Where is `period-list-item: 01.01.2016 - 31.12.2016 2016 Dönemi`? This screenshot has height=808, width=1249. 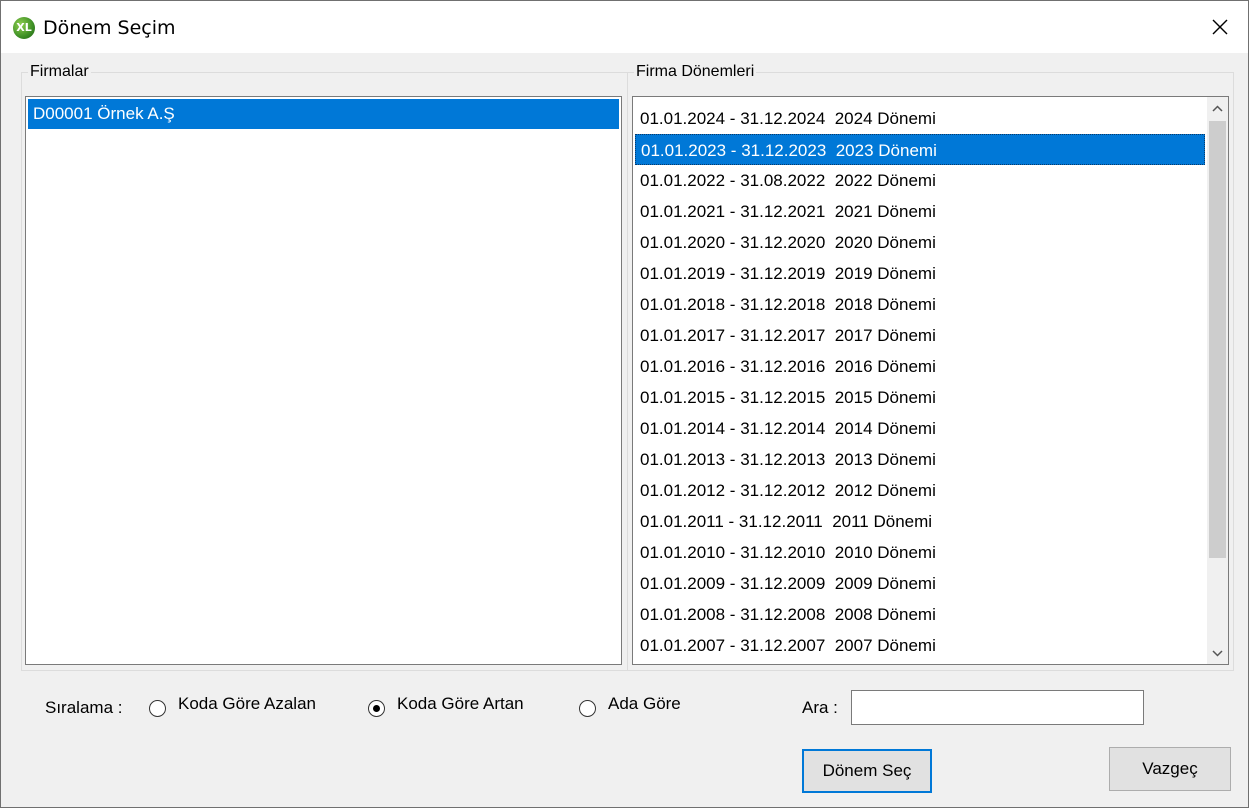
period-list-item: 01.01.2016 - 31.12.2016 2016 Dönemi is located at coordinates (920, 366).